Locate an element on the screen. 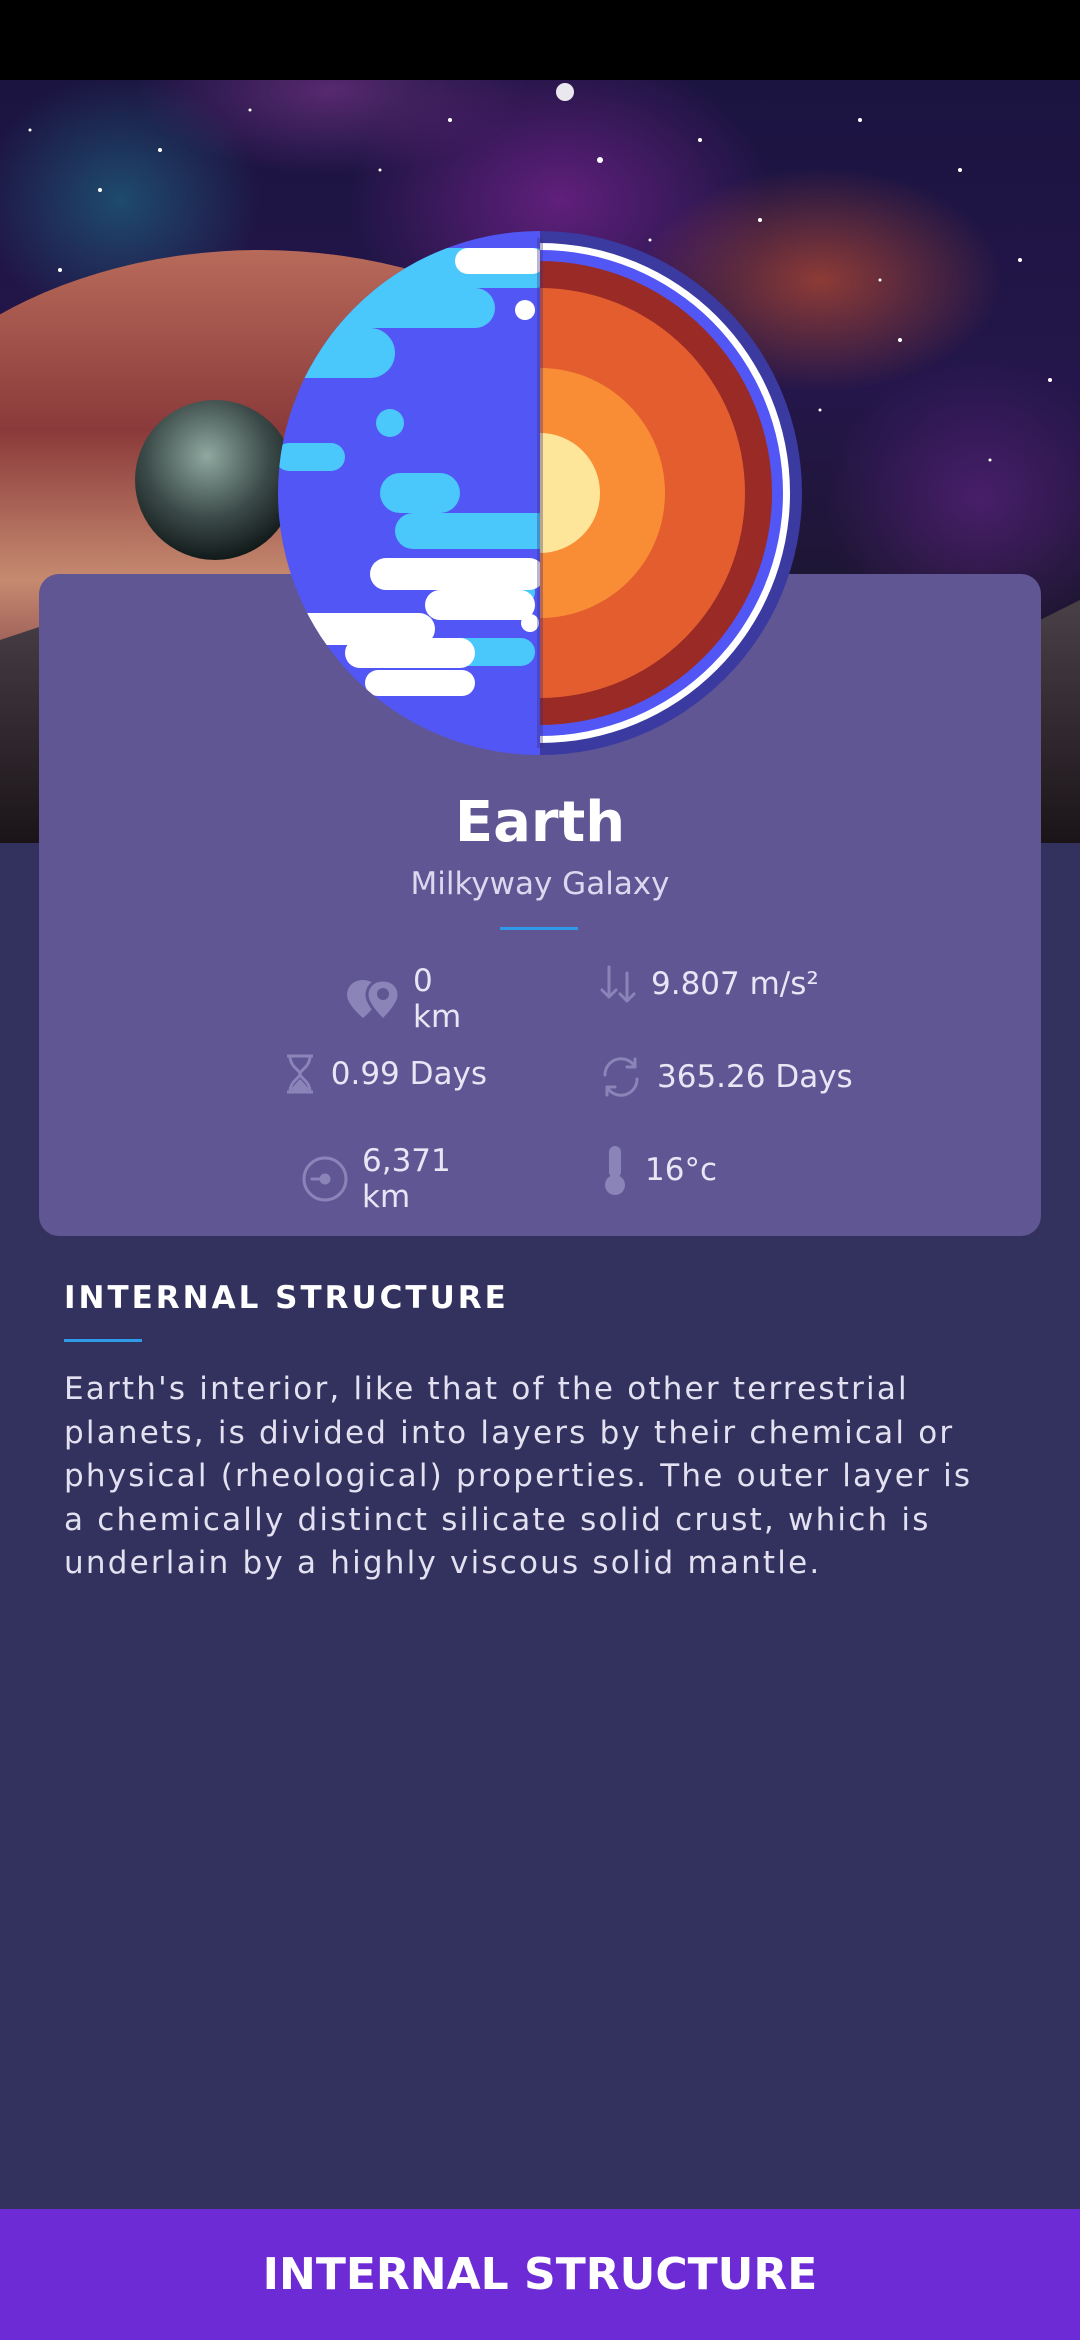 Image resolution: width=1080 pixels, height=2340 pixels. stat-value: 16°c is located at coordinates (681, 1170).